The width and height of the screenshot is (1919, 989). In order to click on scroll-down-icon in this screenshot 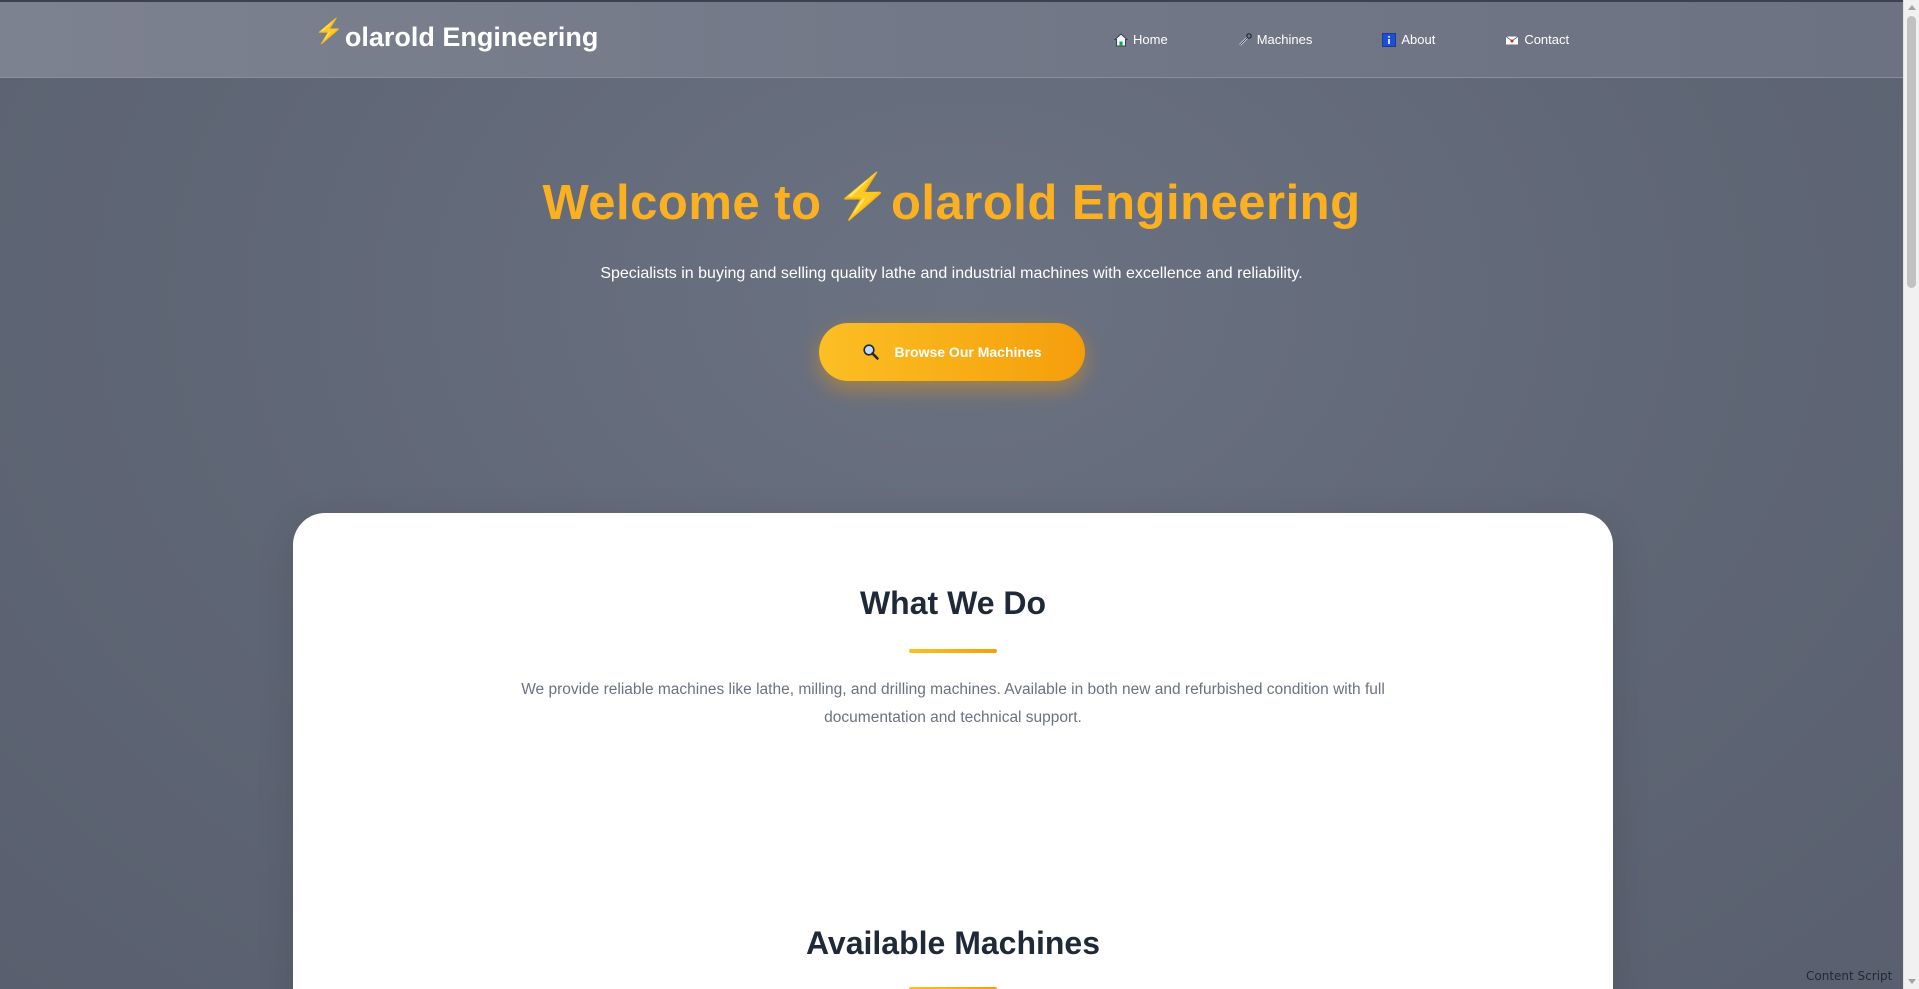, I will do `click(1912, 981)`.